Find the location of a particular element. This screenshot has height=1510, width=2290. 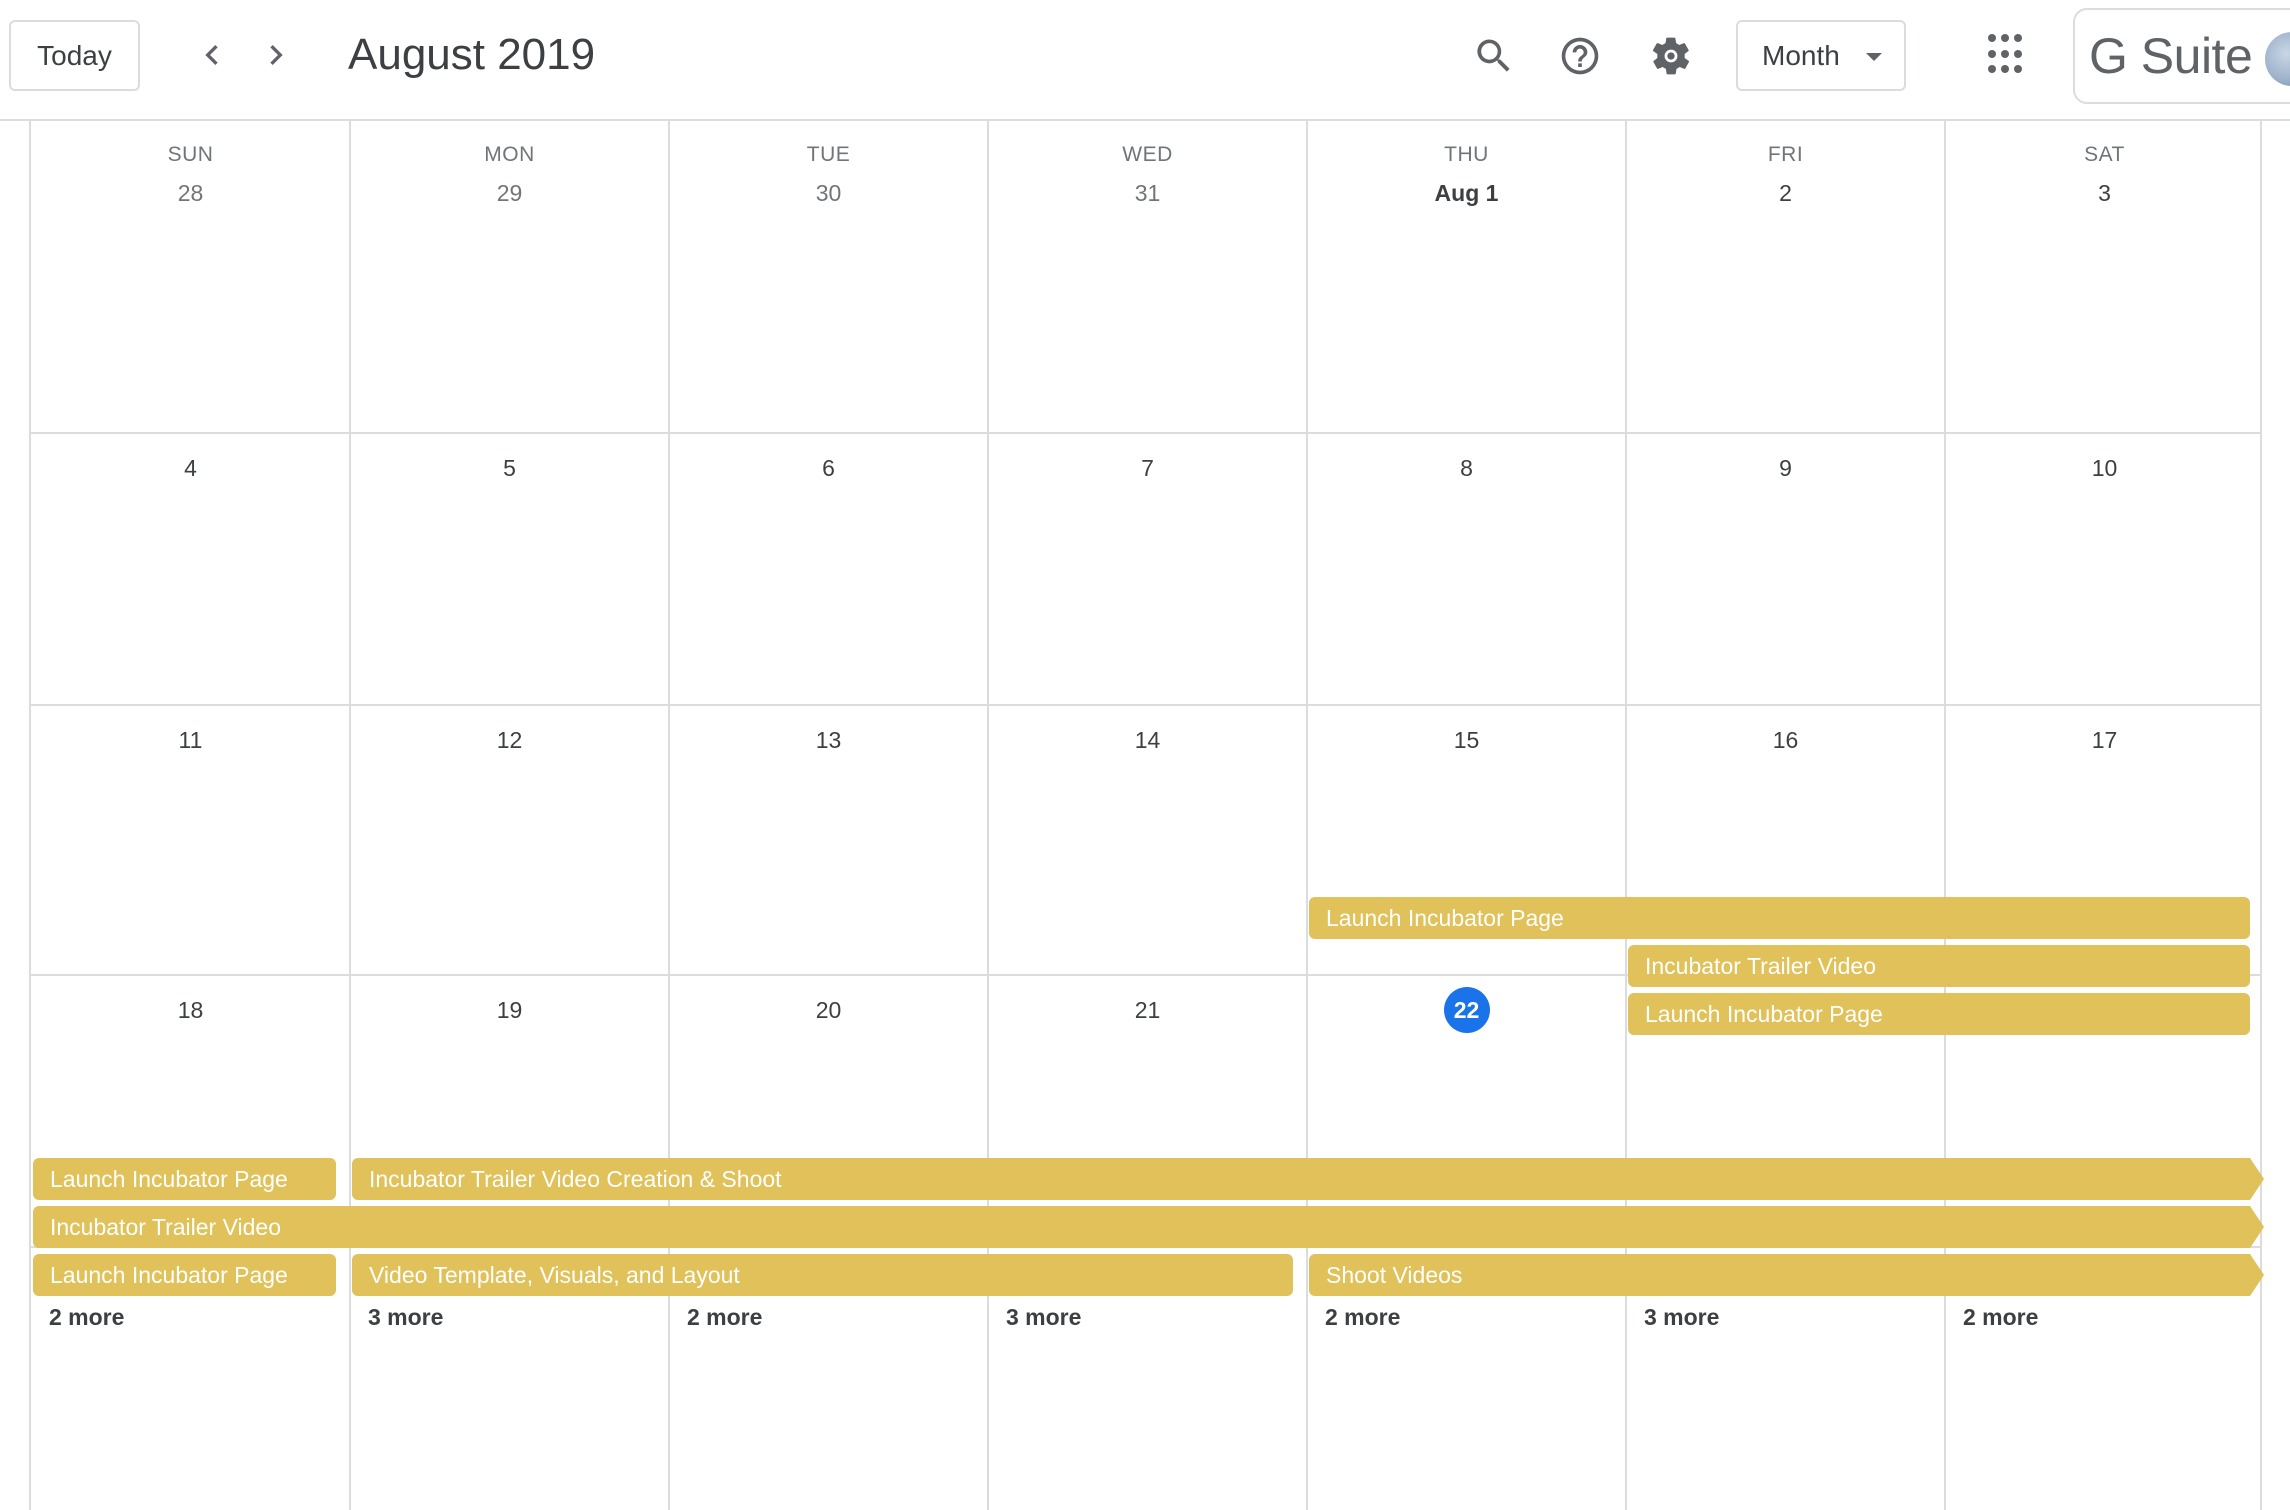

settings-button is located at coordinates (1671, 56).